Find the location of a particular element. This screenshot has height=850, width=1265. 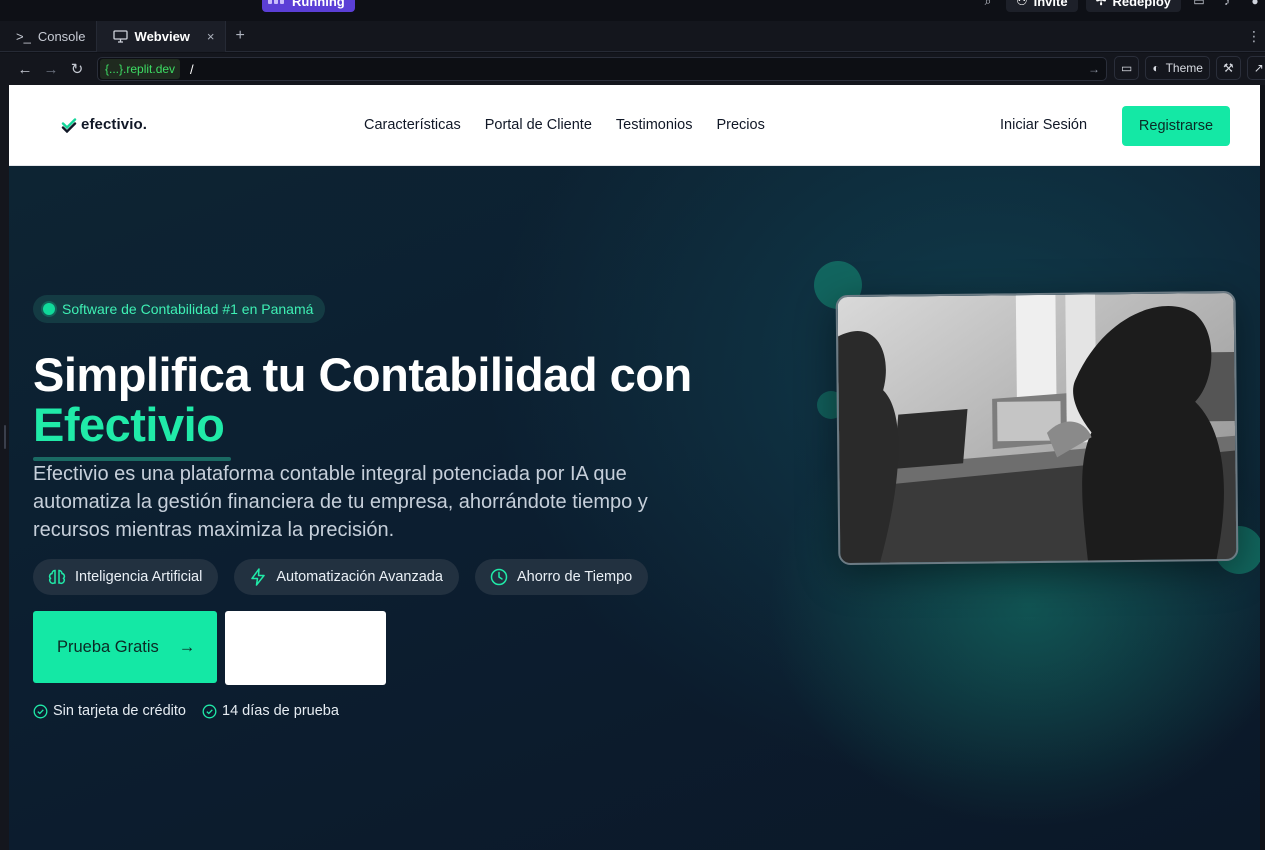

tab-webview: Webview × is located at coordinates (160, 36).